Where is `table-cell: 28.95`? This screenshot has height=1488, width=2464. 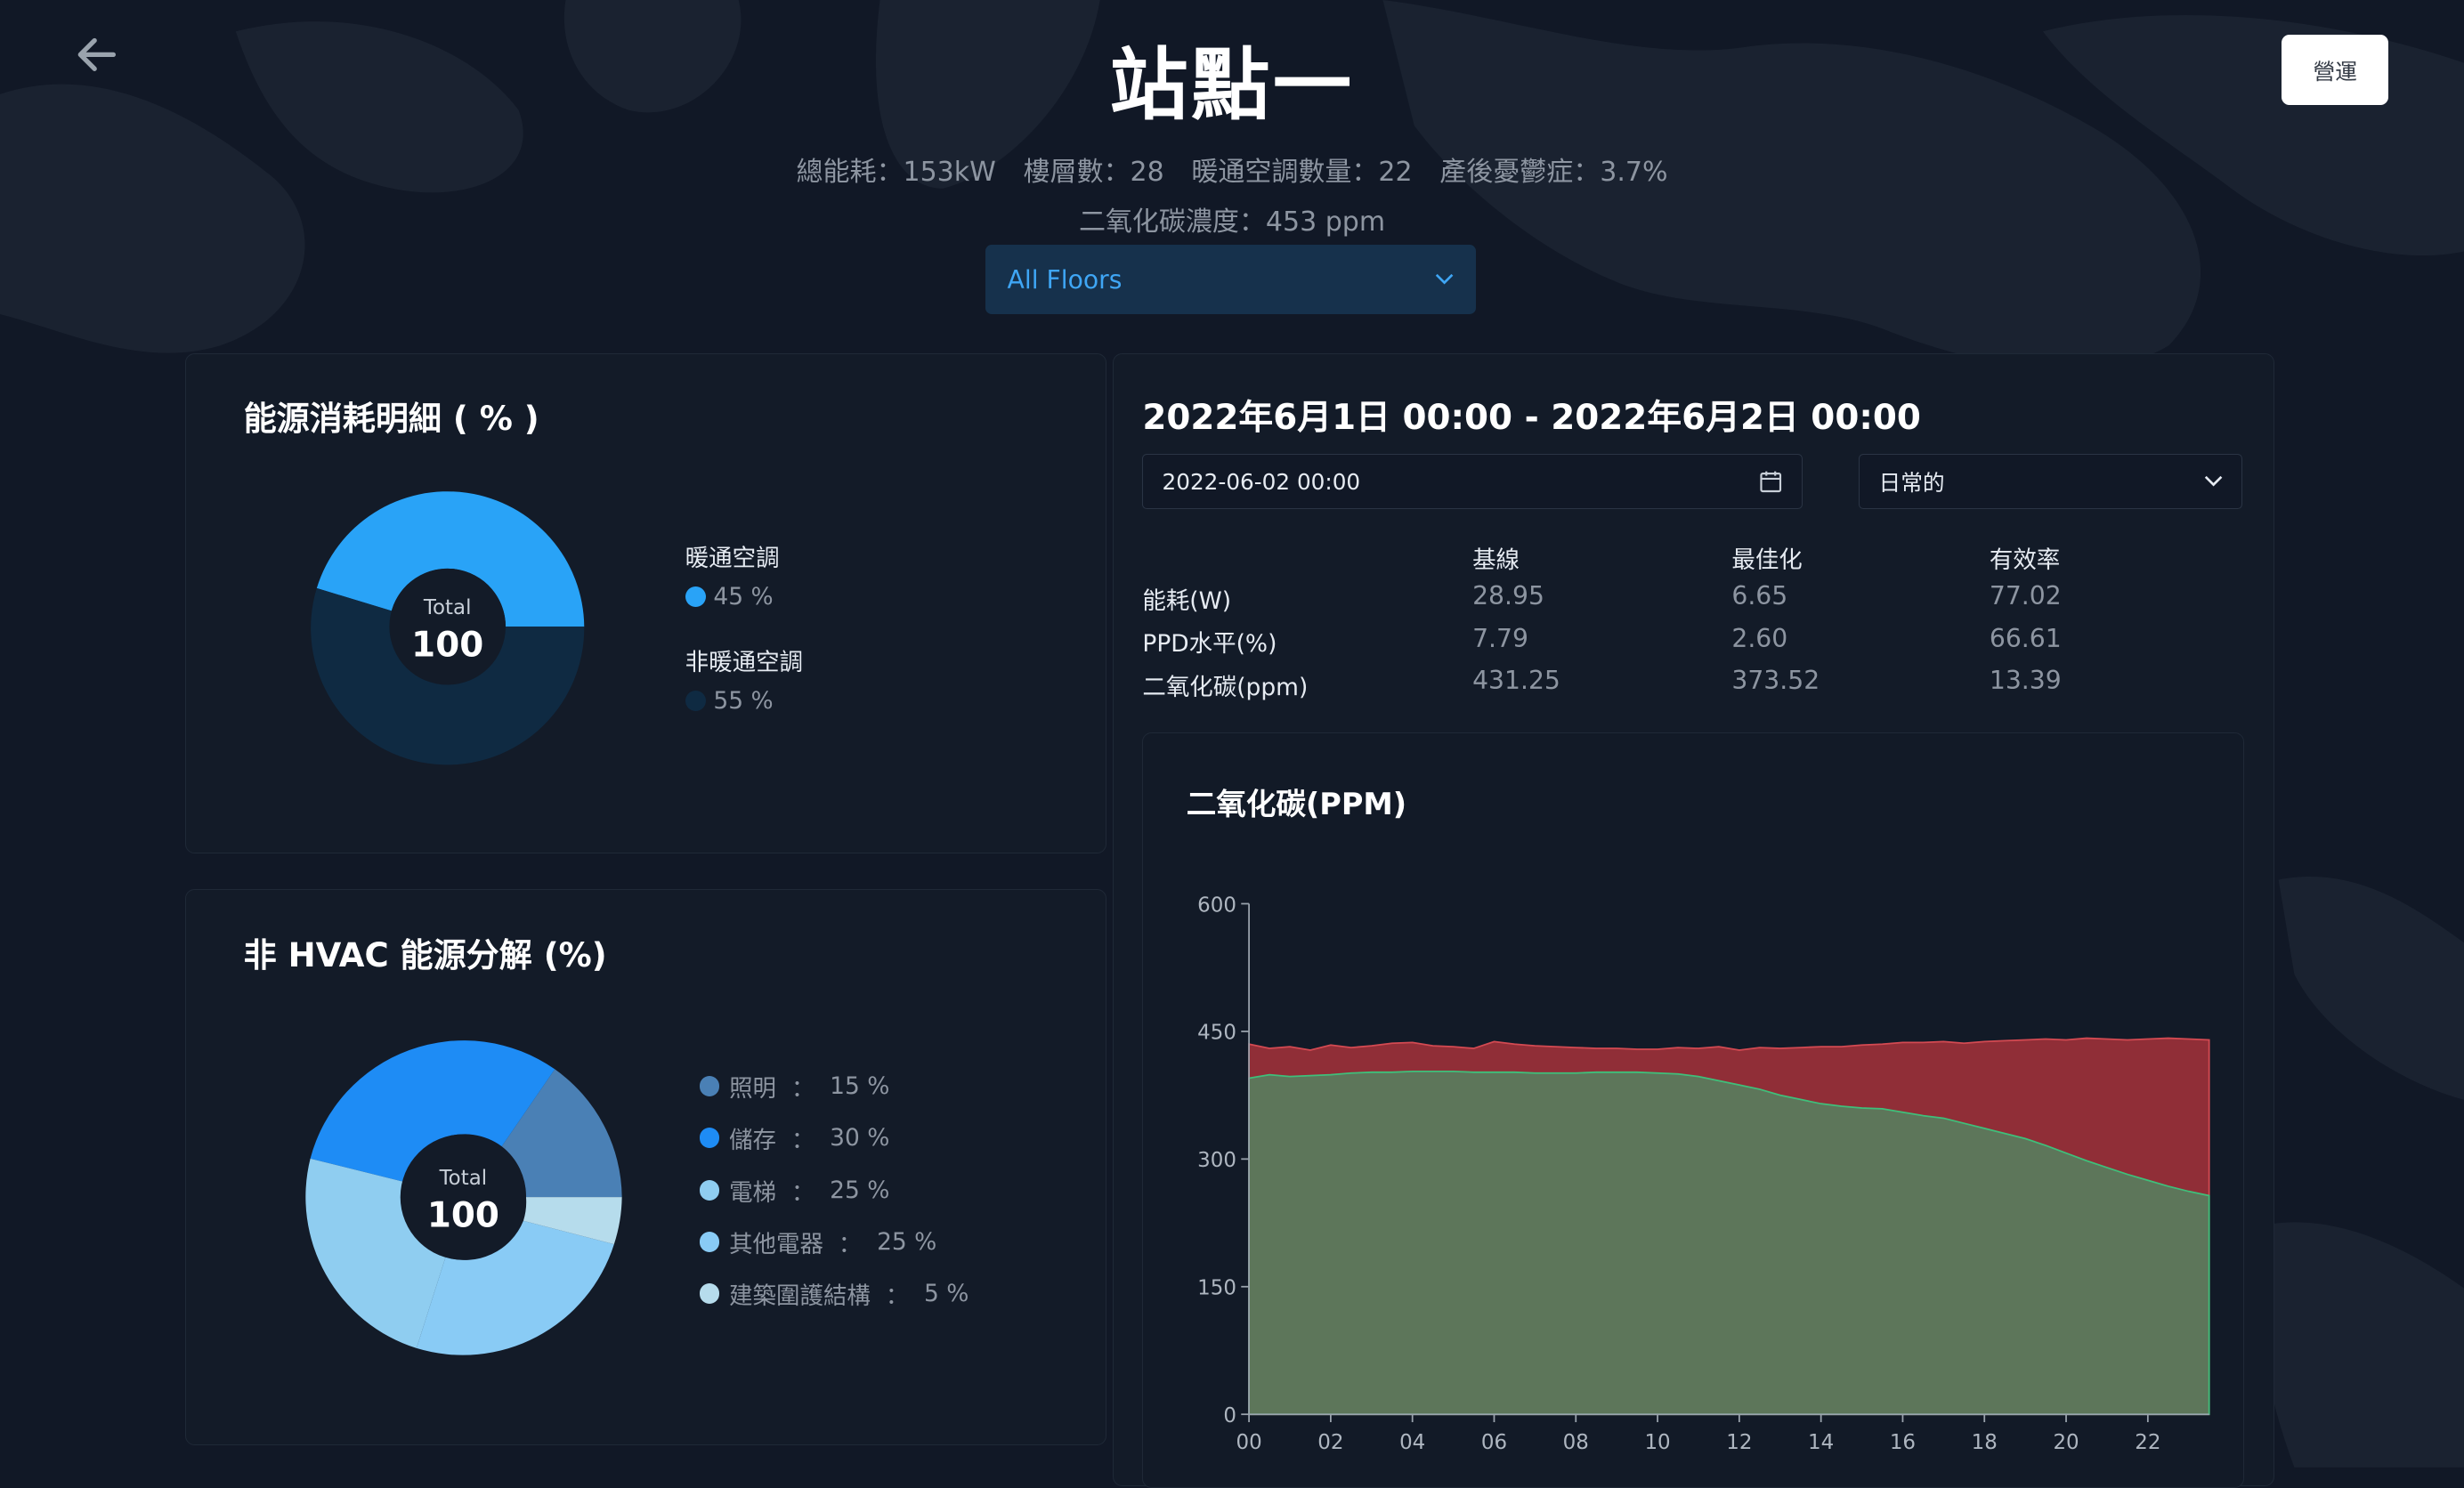 table-cell: 28.95 is located at coordinates (1508, 596).